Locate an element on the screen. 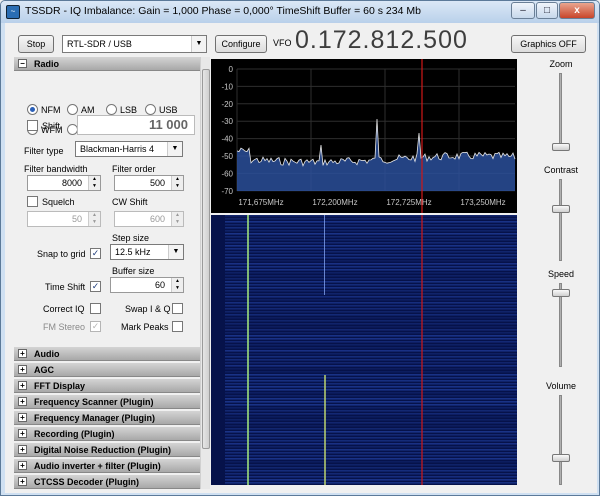  mode-label-am: AM is located at coordinates (88, 110).